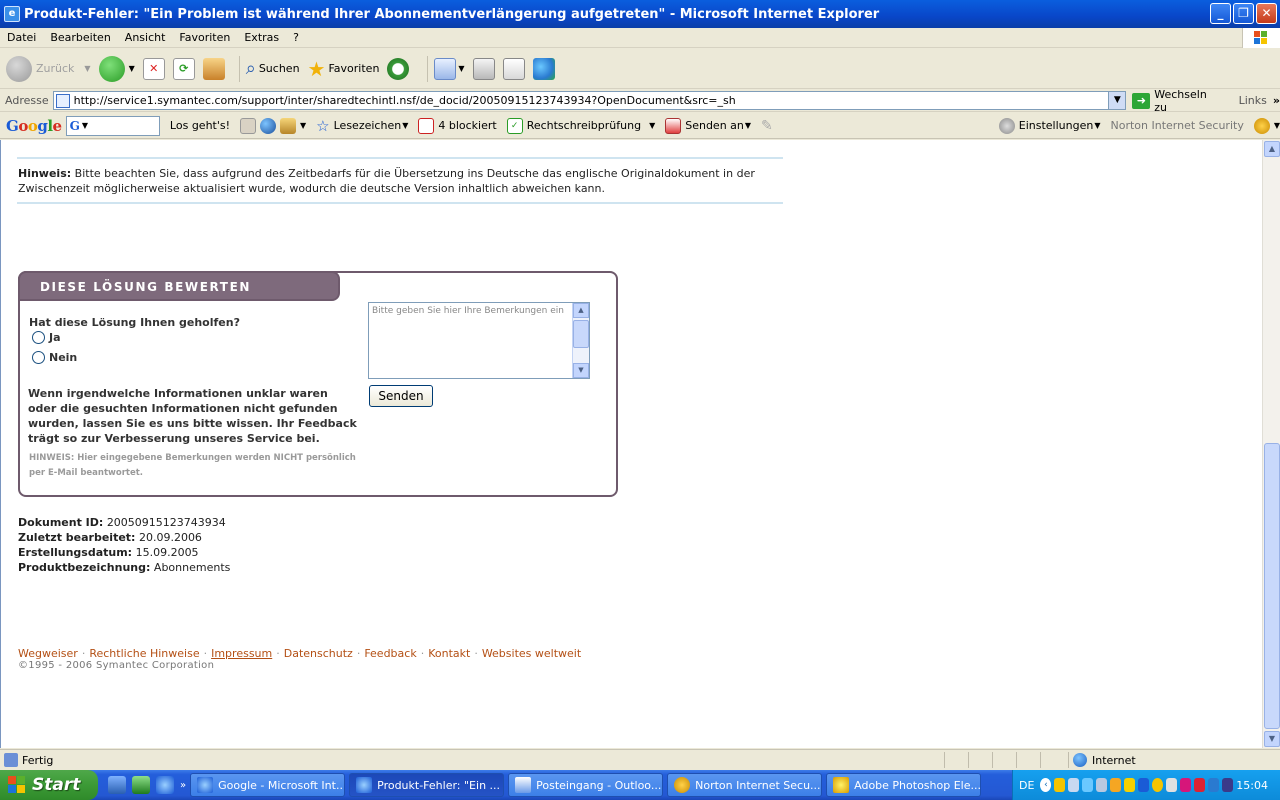 Image resolution: width=1280 pixels, height=800 pixels. I want to click on menu-extras: Extras, so click(261, 37).